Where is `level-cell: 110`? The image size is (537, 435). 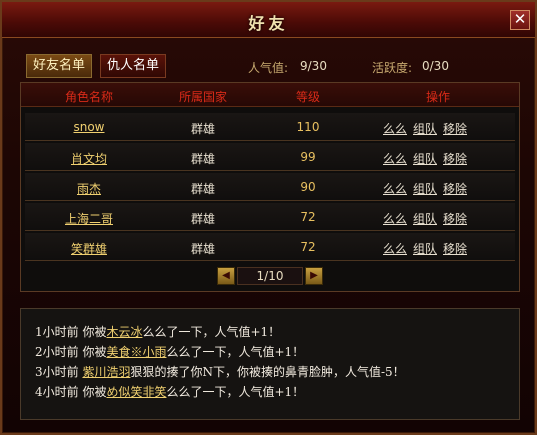
level-cell: 110 is located at coordinates (308, 127).